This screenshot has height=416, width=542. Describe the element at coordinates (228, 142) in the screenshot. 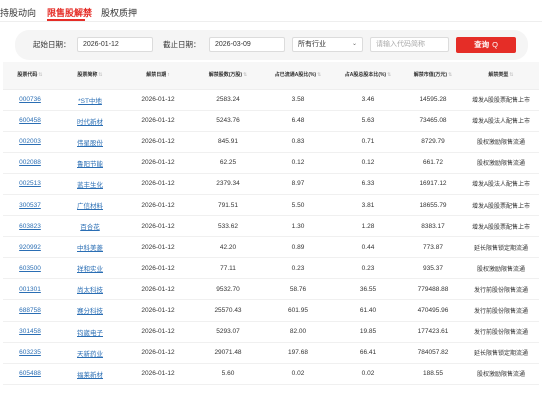

I see `cell-shares: 845.91` at that location.